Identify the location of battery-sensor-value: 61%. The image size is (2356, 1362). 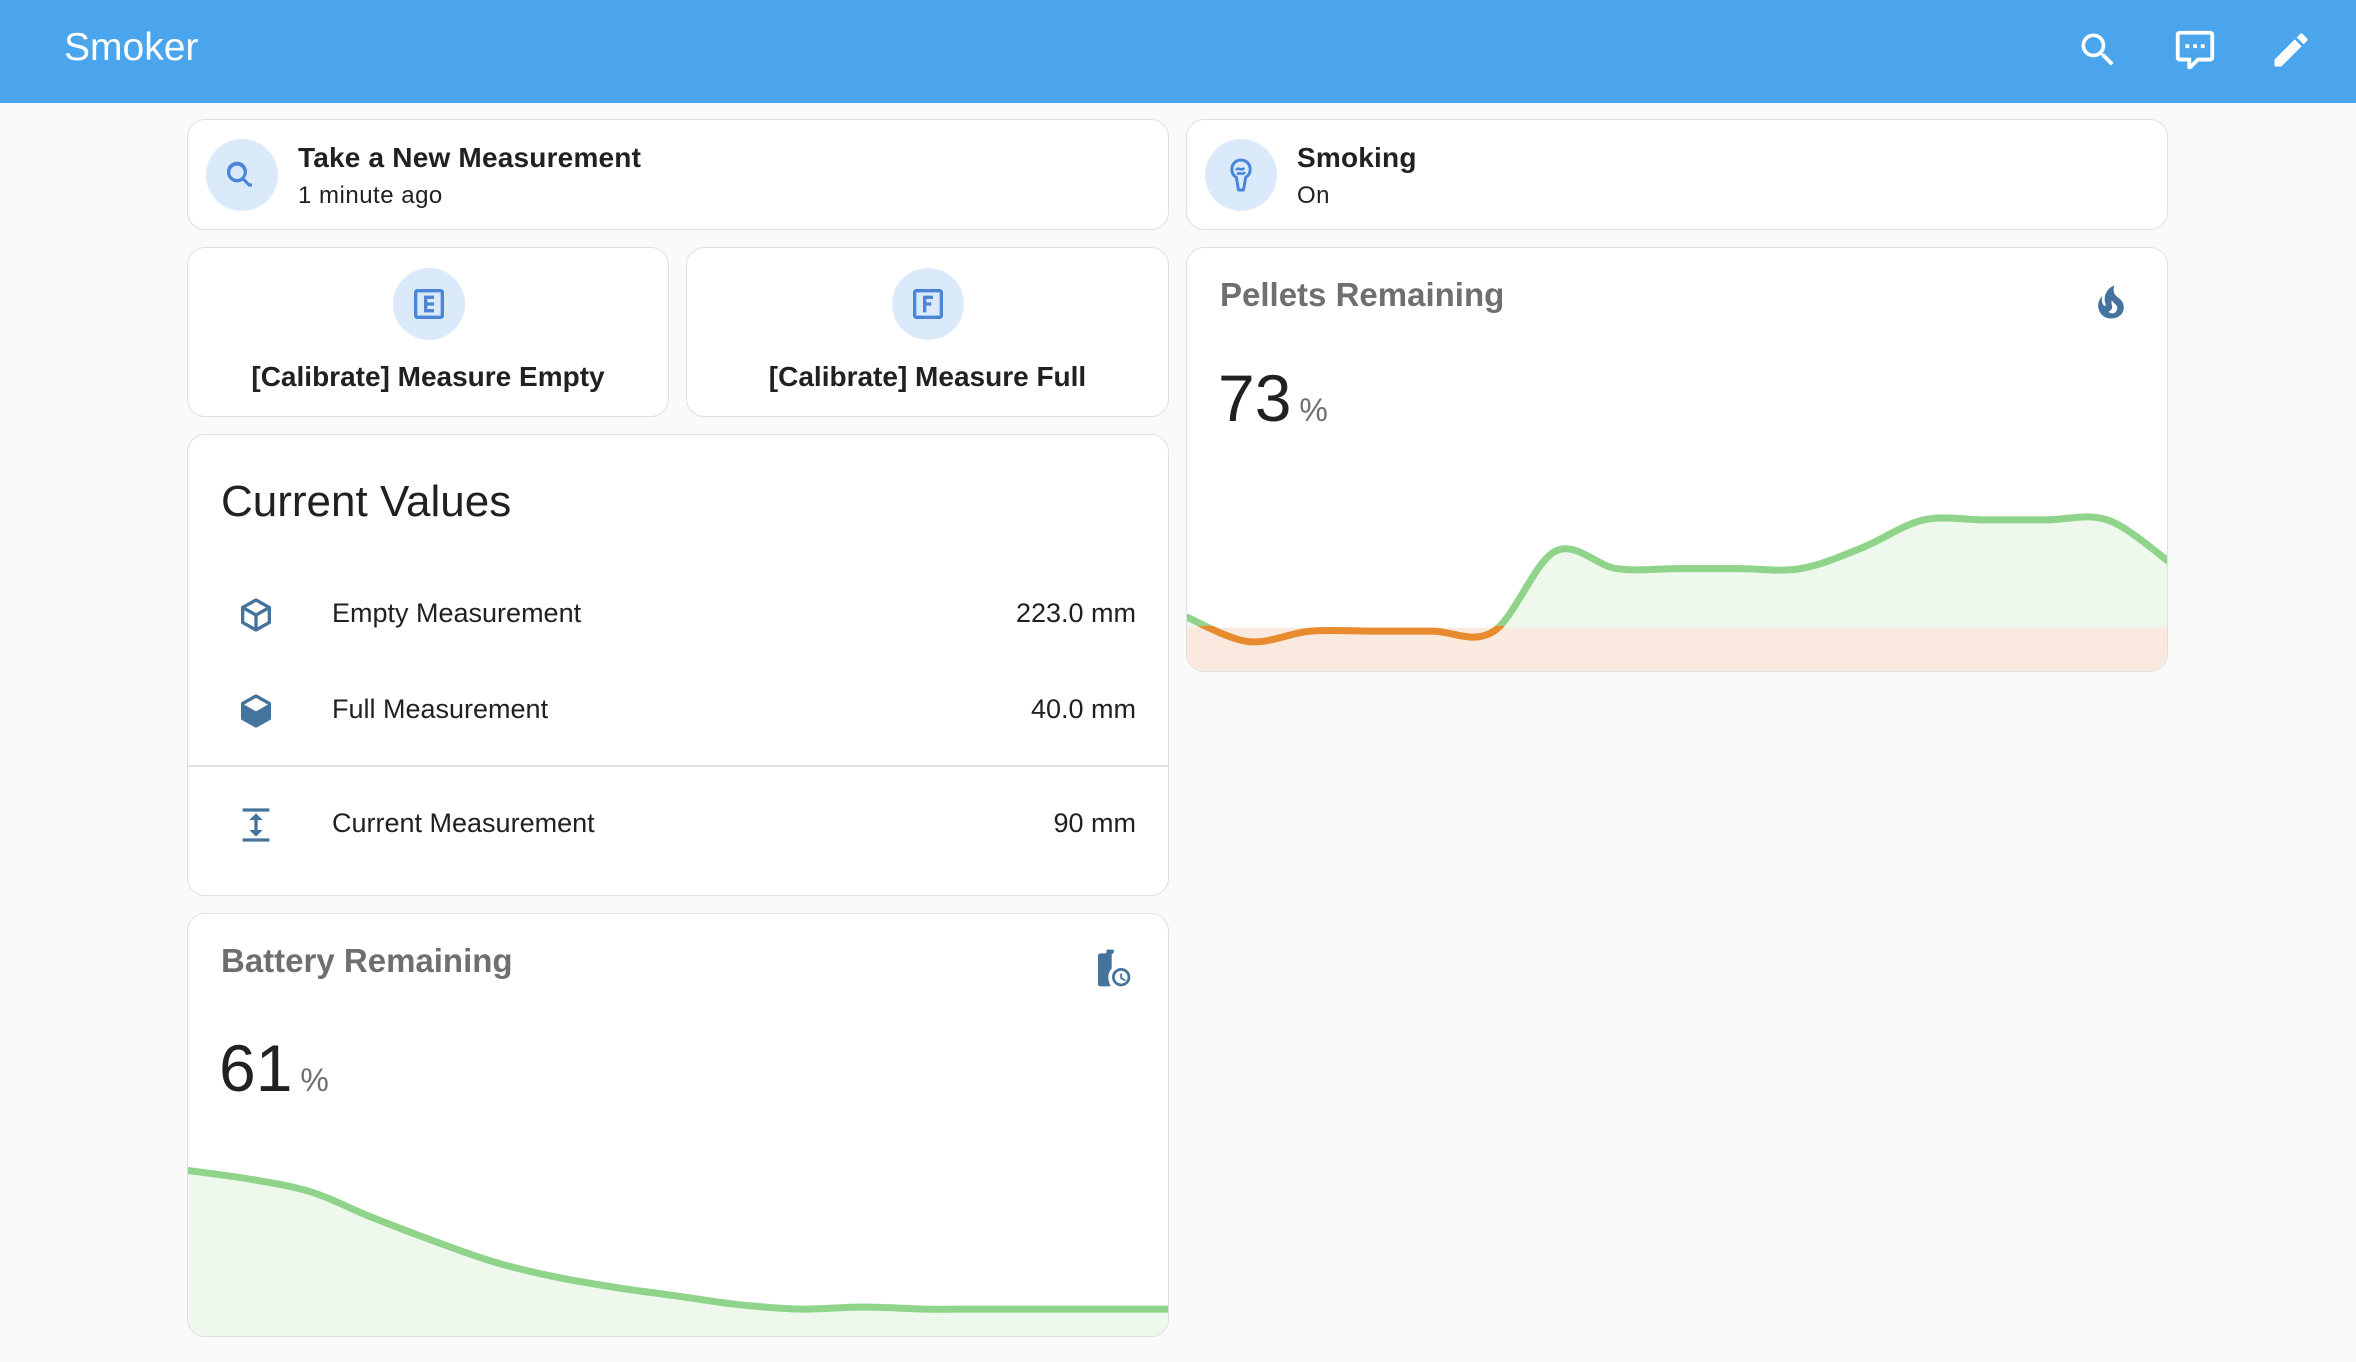
(274, 1068).